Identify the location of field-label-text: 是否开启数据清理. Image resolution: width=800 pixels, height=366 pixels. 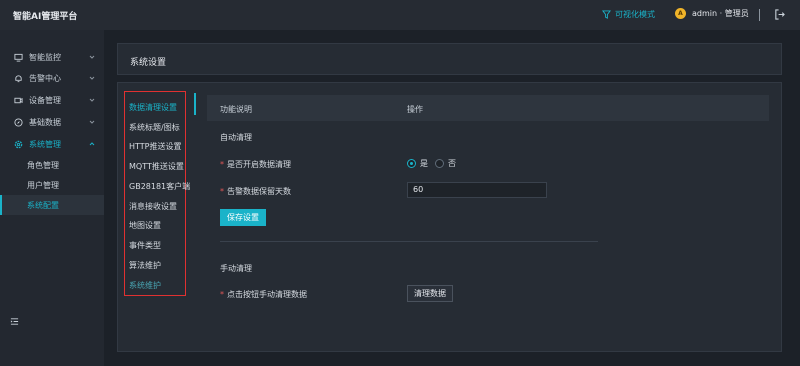
(259, 164).